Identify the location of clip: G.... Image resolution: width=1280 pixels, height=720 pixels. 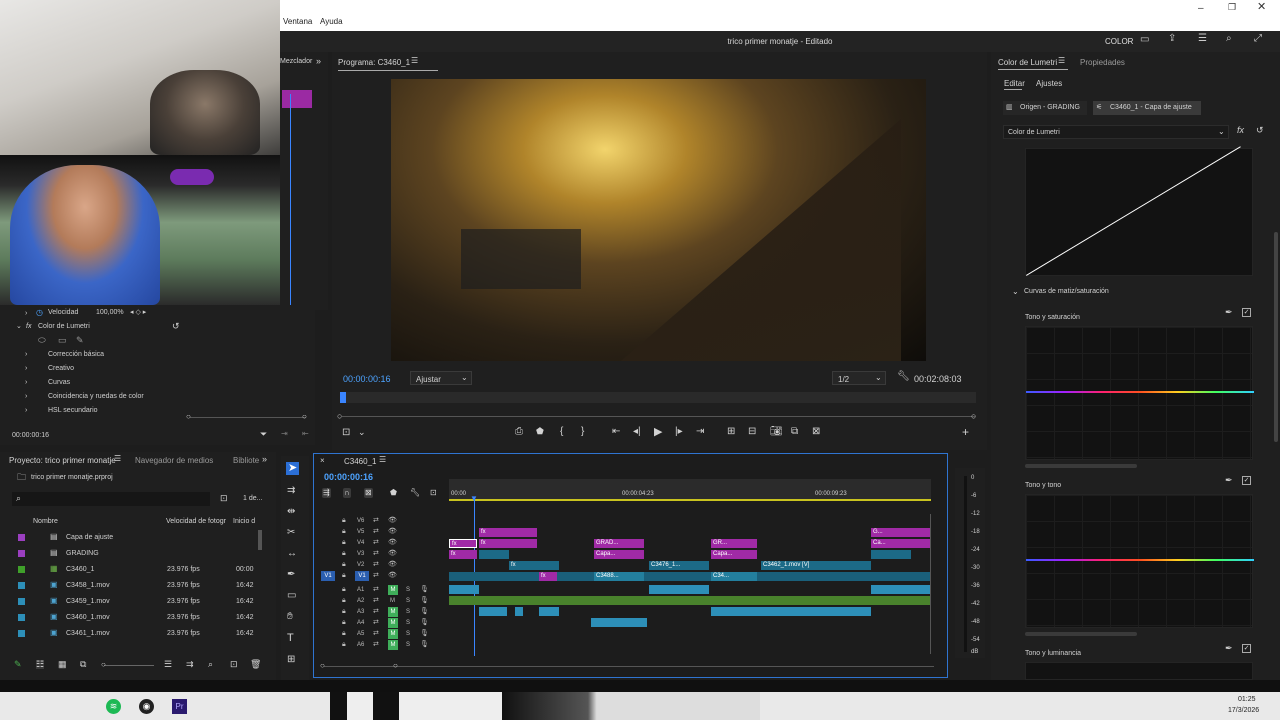
(901, 532).